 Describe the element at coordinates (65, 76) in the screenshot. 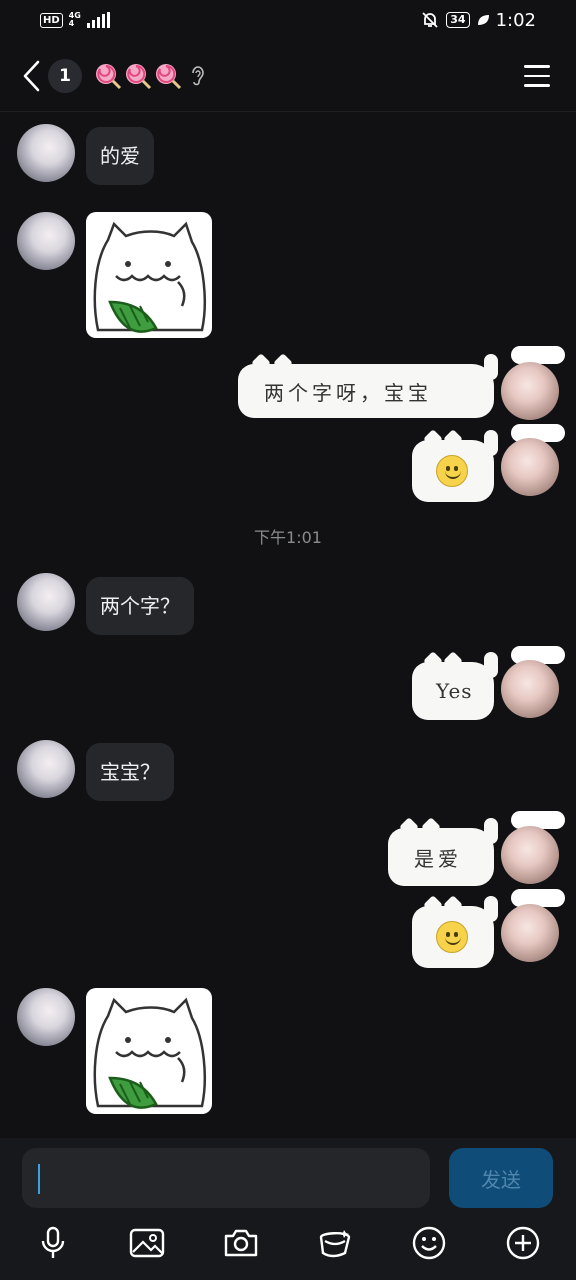

I see `unread-count-badge: 1` at that location.